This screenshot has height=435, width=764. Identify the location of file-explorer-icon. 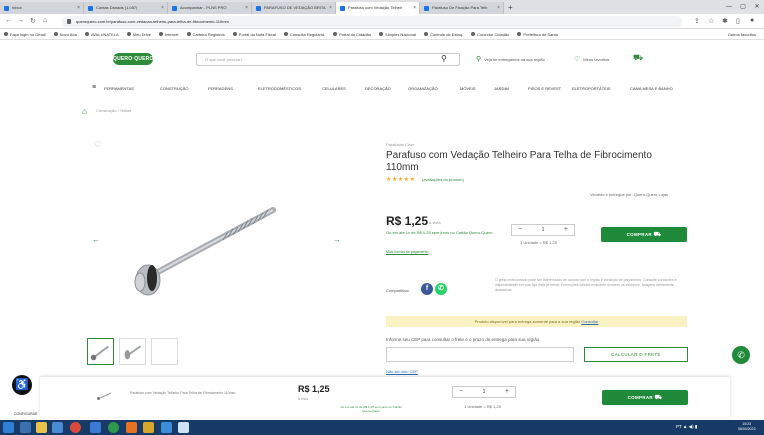
(41, 427).